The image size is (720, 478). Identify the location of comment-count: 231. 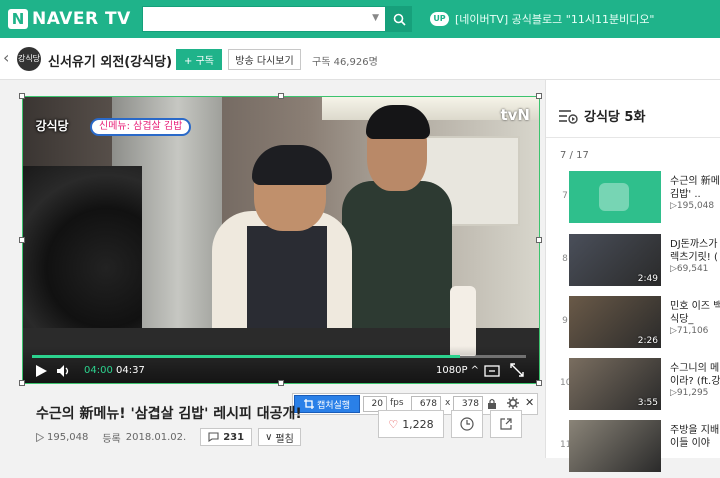
(234, 437).